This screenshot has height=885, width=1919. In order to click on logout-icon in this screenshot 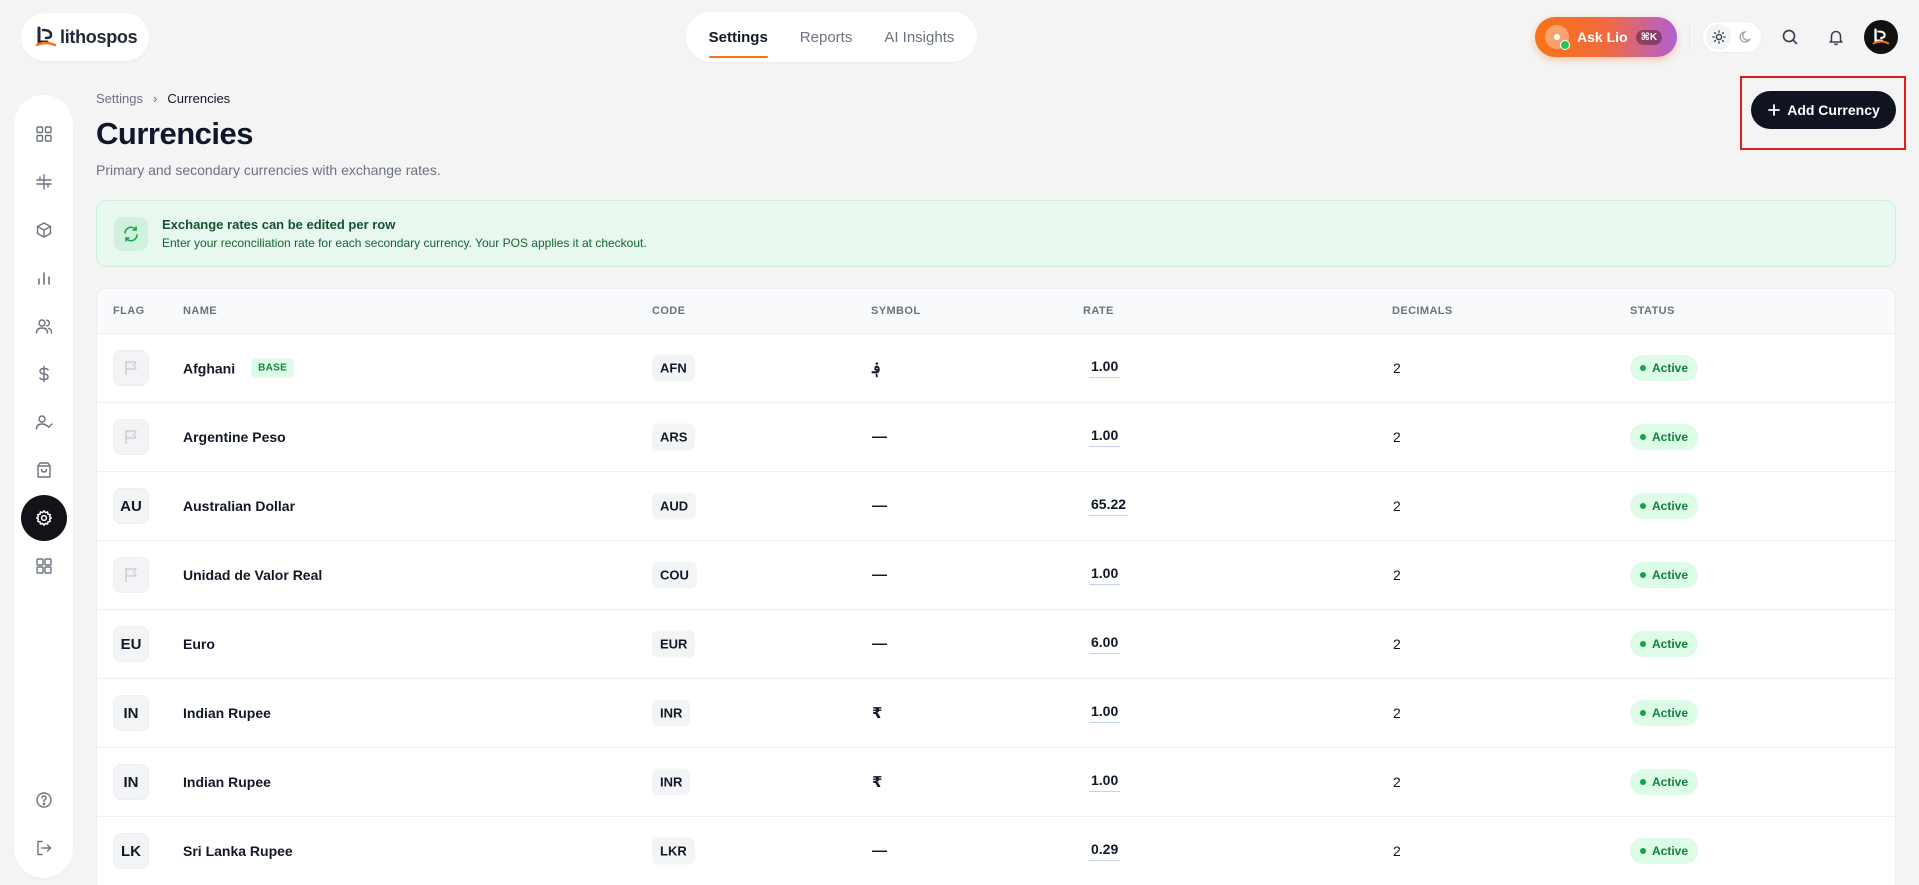, I will do `click(44, 848)`.